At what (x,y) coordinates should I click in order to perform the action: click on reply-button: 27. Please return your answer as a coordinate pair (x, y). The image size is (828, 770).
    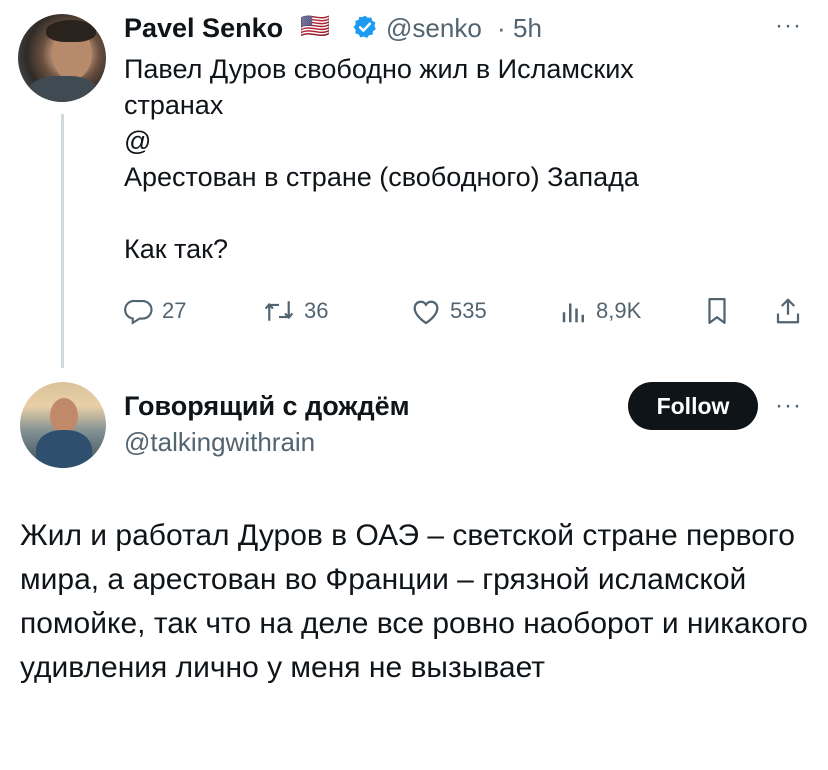
    Looking at the image, I should click on (155, 311).